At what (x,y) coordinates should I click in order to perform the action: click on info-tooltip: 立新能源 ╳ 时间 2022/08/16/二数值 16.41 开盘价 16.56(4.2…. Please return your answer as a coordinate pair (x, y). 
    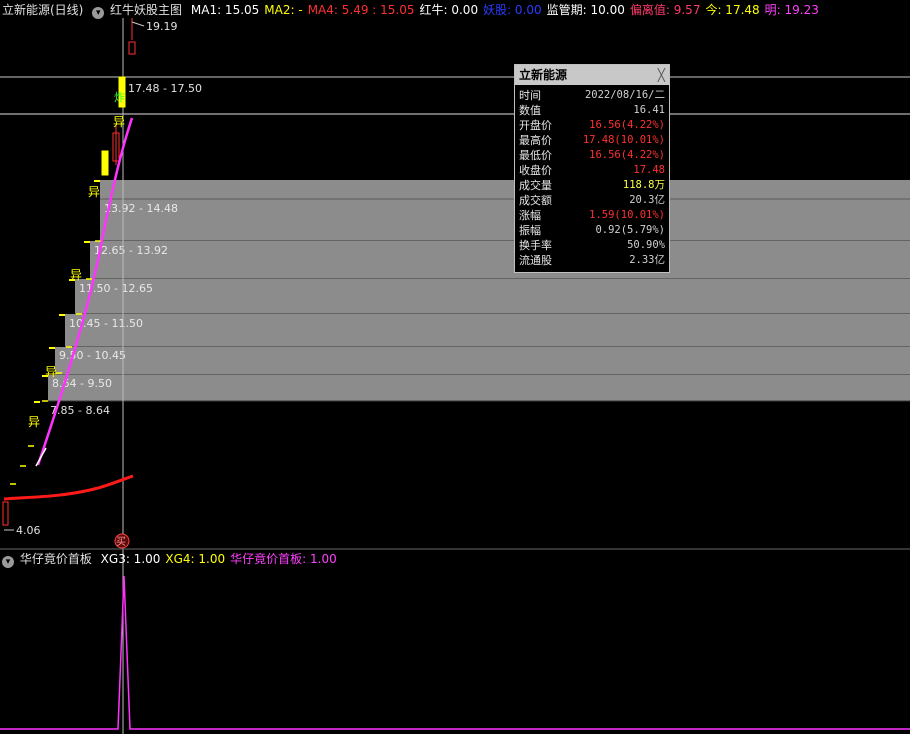
    Looking at the image, I should click on (592, 168).